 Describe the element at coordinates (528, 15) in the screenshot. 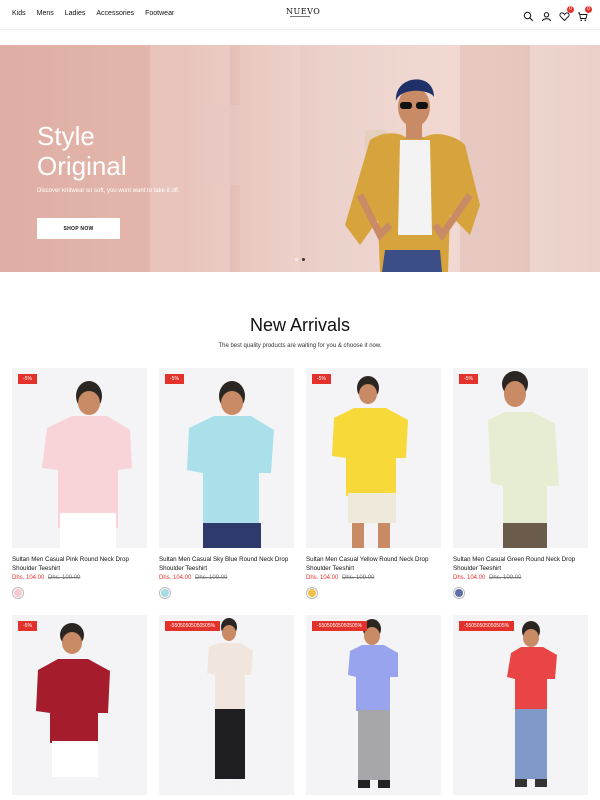

I see `search-icon` at that location.